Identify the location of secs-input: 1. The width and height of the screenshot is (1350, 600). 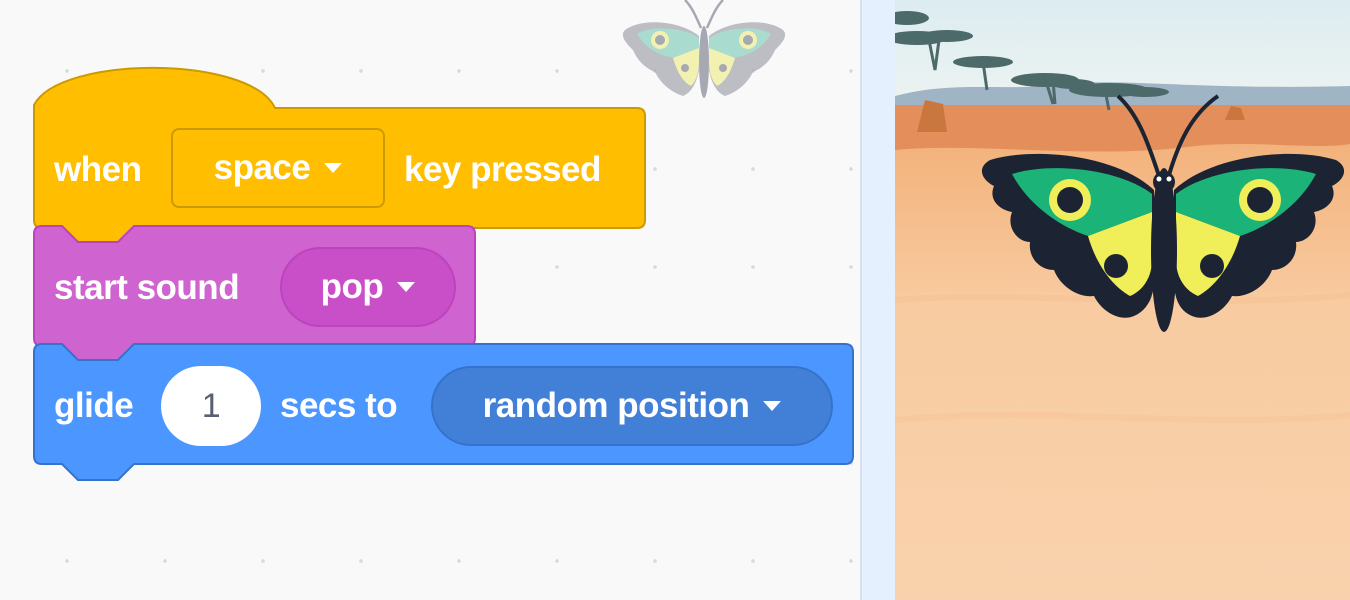
(211, 406).